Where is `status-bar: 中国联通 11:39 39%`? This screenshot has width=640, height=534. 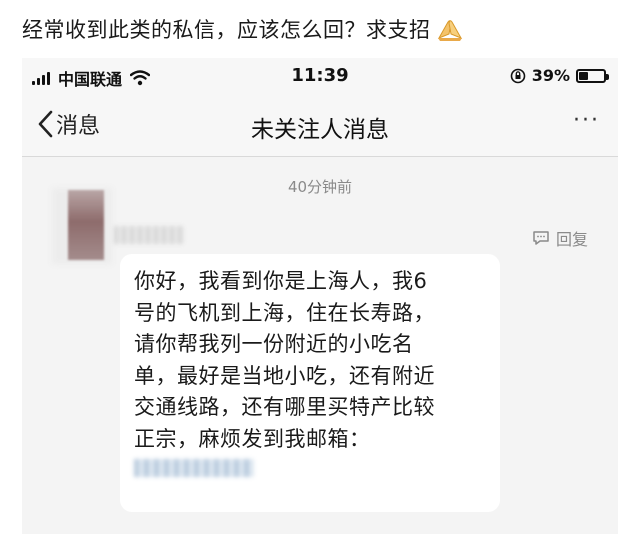 status-bar: 中国联通 11:39 39% is located at coordinates (320, 76).